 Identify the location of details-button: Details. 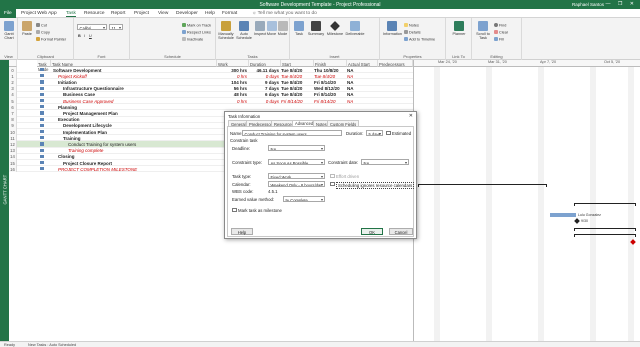
(412, 32).